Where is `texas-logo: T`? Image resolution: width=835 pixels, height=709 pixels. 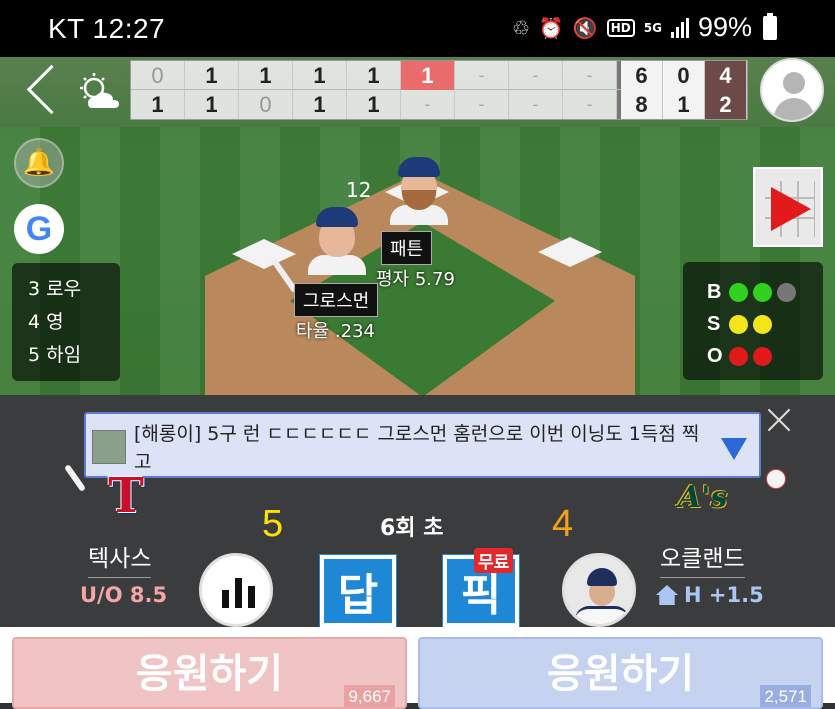 texas-logo: T is located at coordinates (126, 496).